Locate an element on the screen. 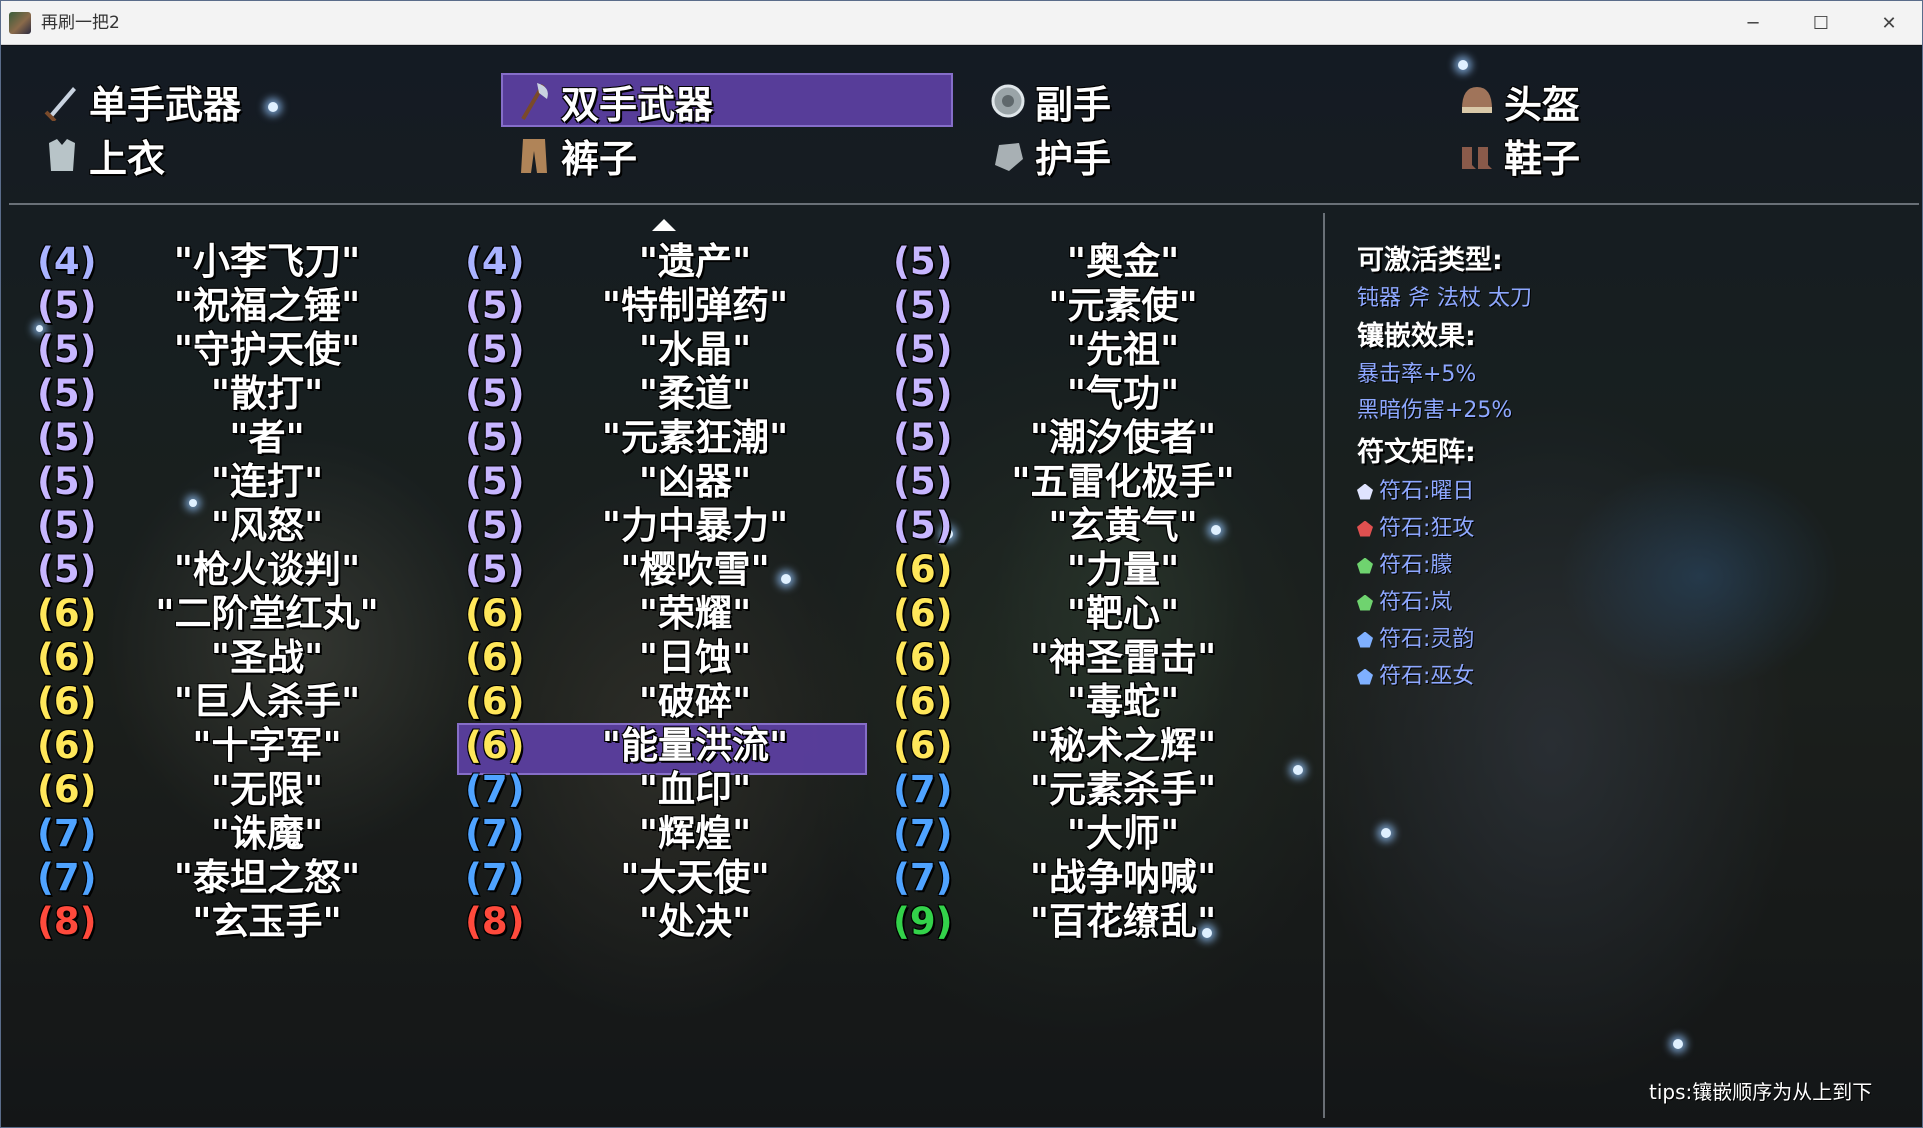 Image resolution: width=1923 pixels, height=1128 pixels. rune-word-name: "处决" is located at coordinates (695, 921).